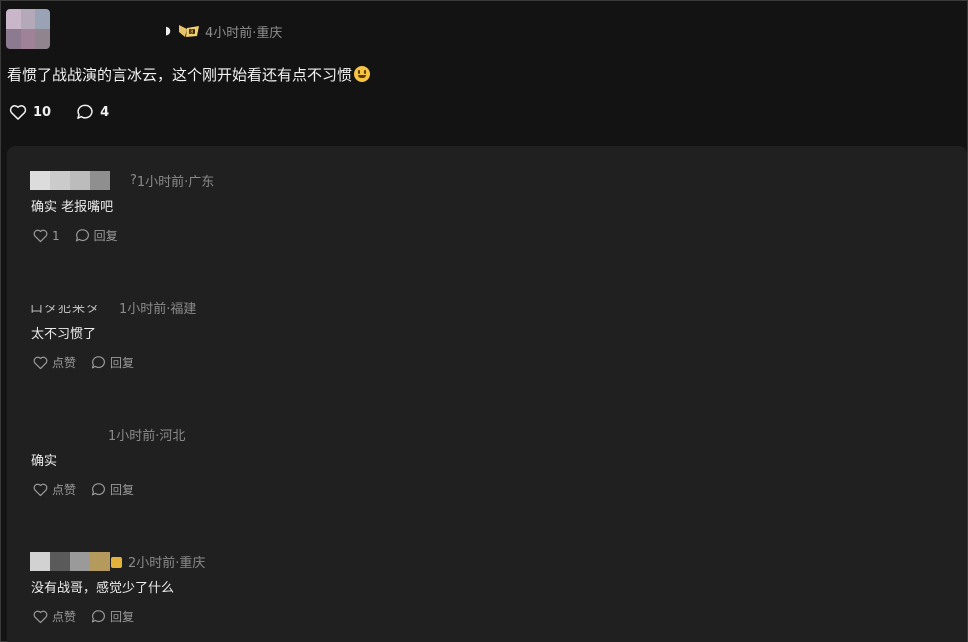 The image size is (968, 642). What do you see at coordinates (56, 235) in the screenshot?
I see `reply-like-label: 1` at bounding box center [56, 235].